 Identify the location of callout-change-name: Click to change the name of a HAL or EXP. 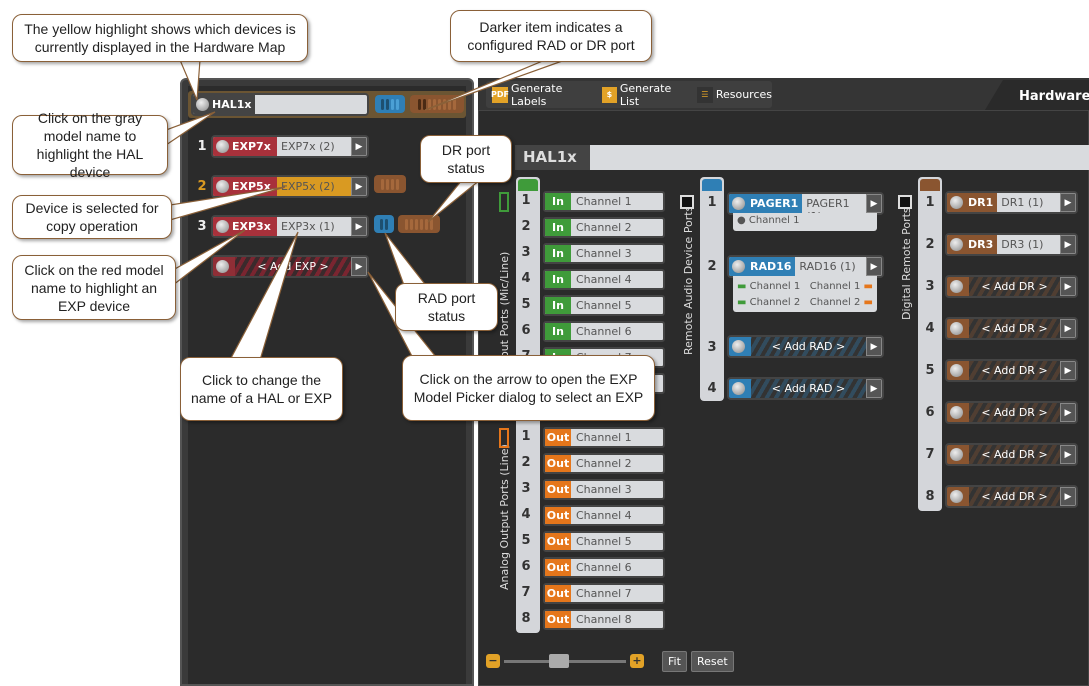
(261, 389).